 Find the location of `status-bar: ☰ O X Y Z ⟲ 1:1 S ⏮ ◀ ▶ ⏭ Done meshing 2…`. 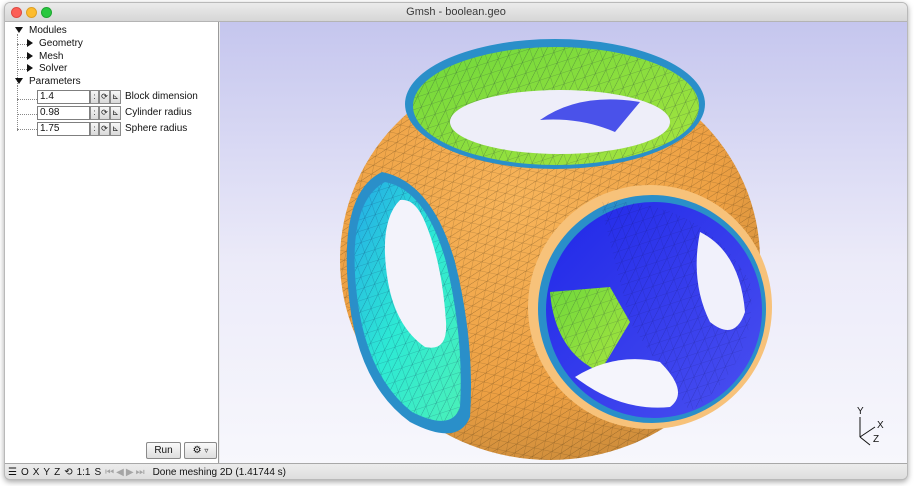

status-bar: ☰ O X Y Z ⟲ 1:1 S ⏮ ◀ ▶ ⏭ Done meshing 2… is located at coordinates (456, 471).